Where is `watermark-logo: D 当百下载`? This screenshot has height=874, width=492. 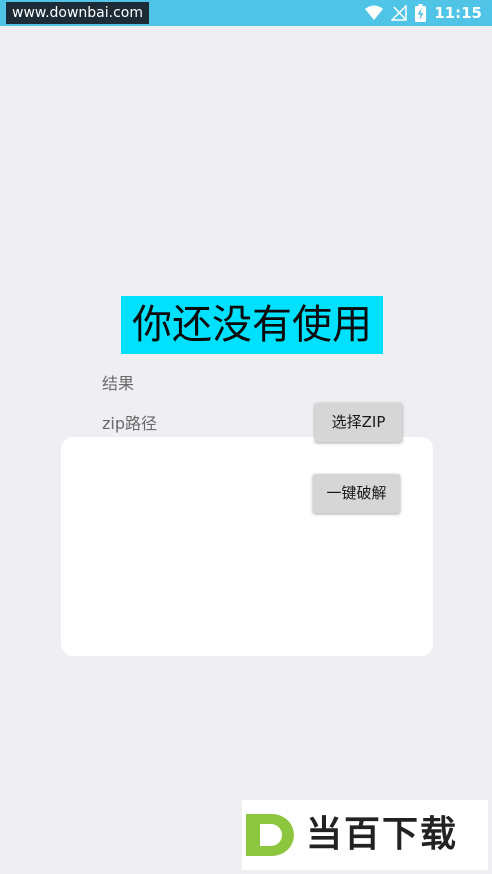 watermark-logo: D 当百下载 is located at coordinates (365, 835).